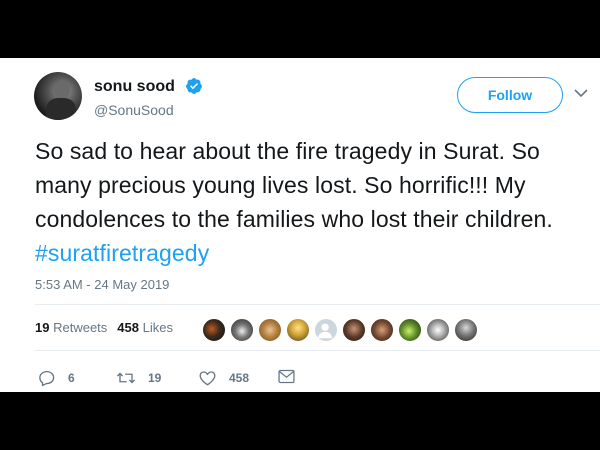  Describe the element at coordinates (58, 96) in the screenshot. I see `avatar` at that location.